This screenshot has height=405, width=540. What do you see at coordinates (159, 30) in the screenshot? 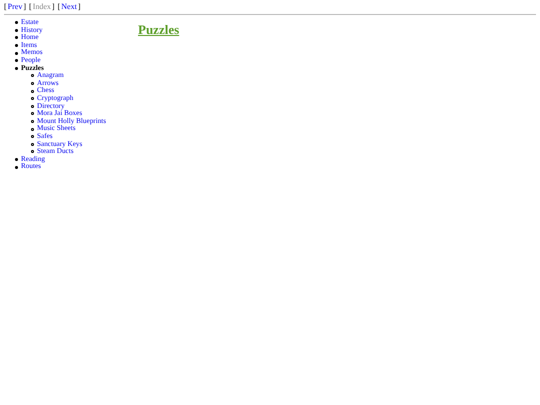
I see `page-heading: Puzzles` at bounding box center [159, 30].